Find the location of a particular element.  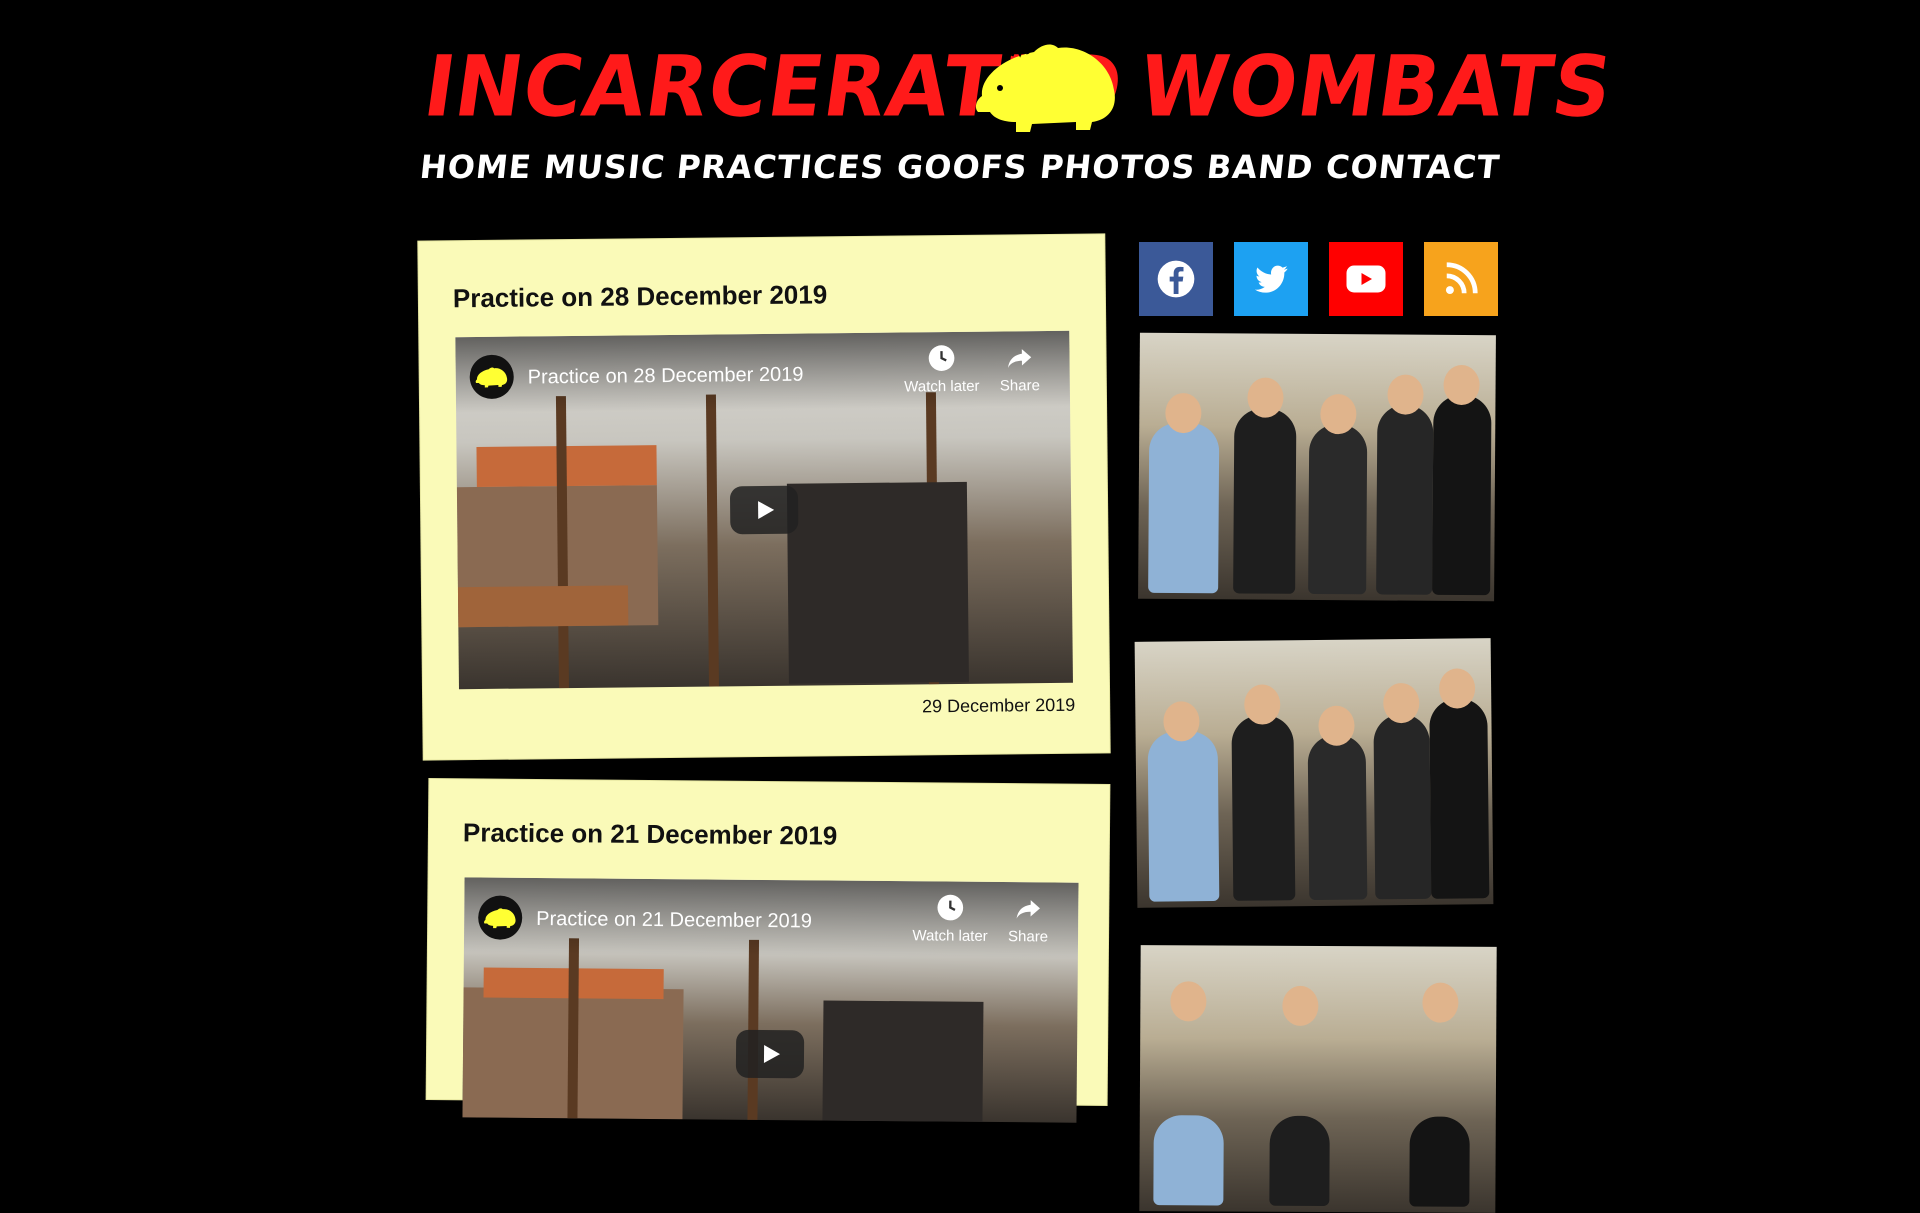

nav-goofs: GOOFS is located at coordinates (962, 167).